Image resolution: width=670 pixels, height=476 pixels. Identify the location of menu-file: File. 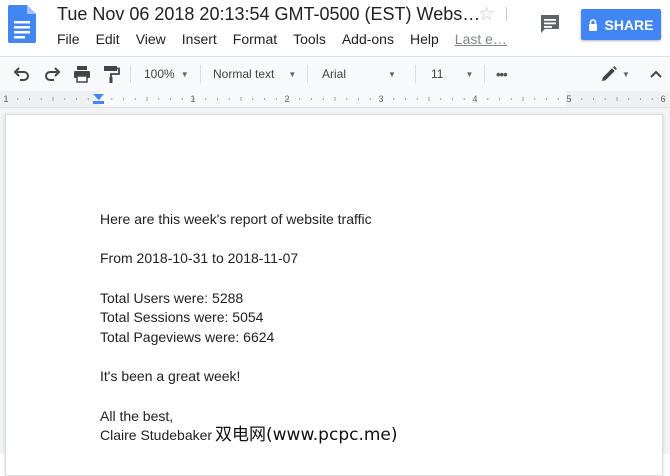
(68, 39).